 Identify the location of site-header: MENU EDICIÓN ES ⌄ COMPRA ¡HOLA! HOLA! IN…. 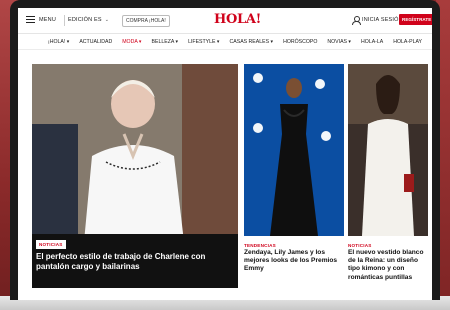
(225, 21).